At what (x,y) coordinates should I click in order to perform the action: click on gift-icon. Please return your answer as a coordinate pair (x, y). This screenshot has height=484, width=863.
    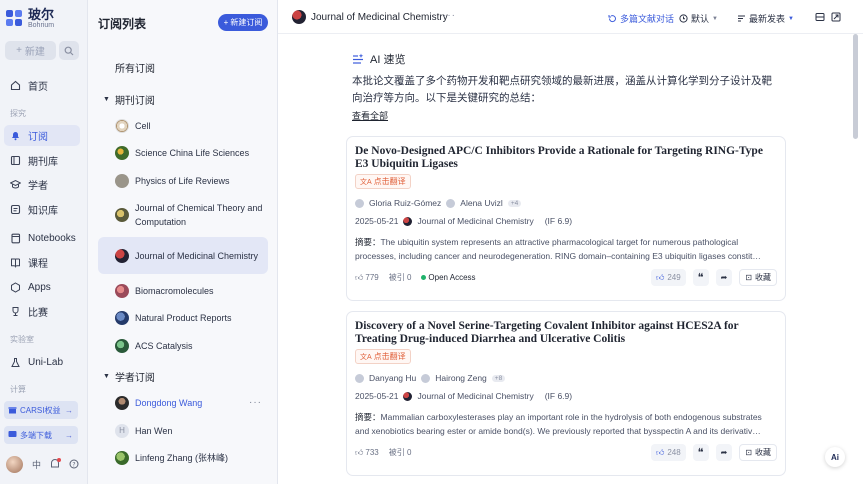
    Looking at the image, I should click on (12, 410).